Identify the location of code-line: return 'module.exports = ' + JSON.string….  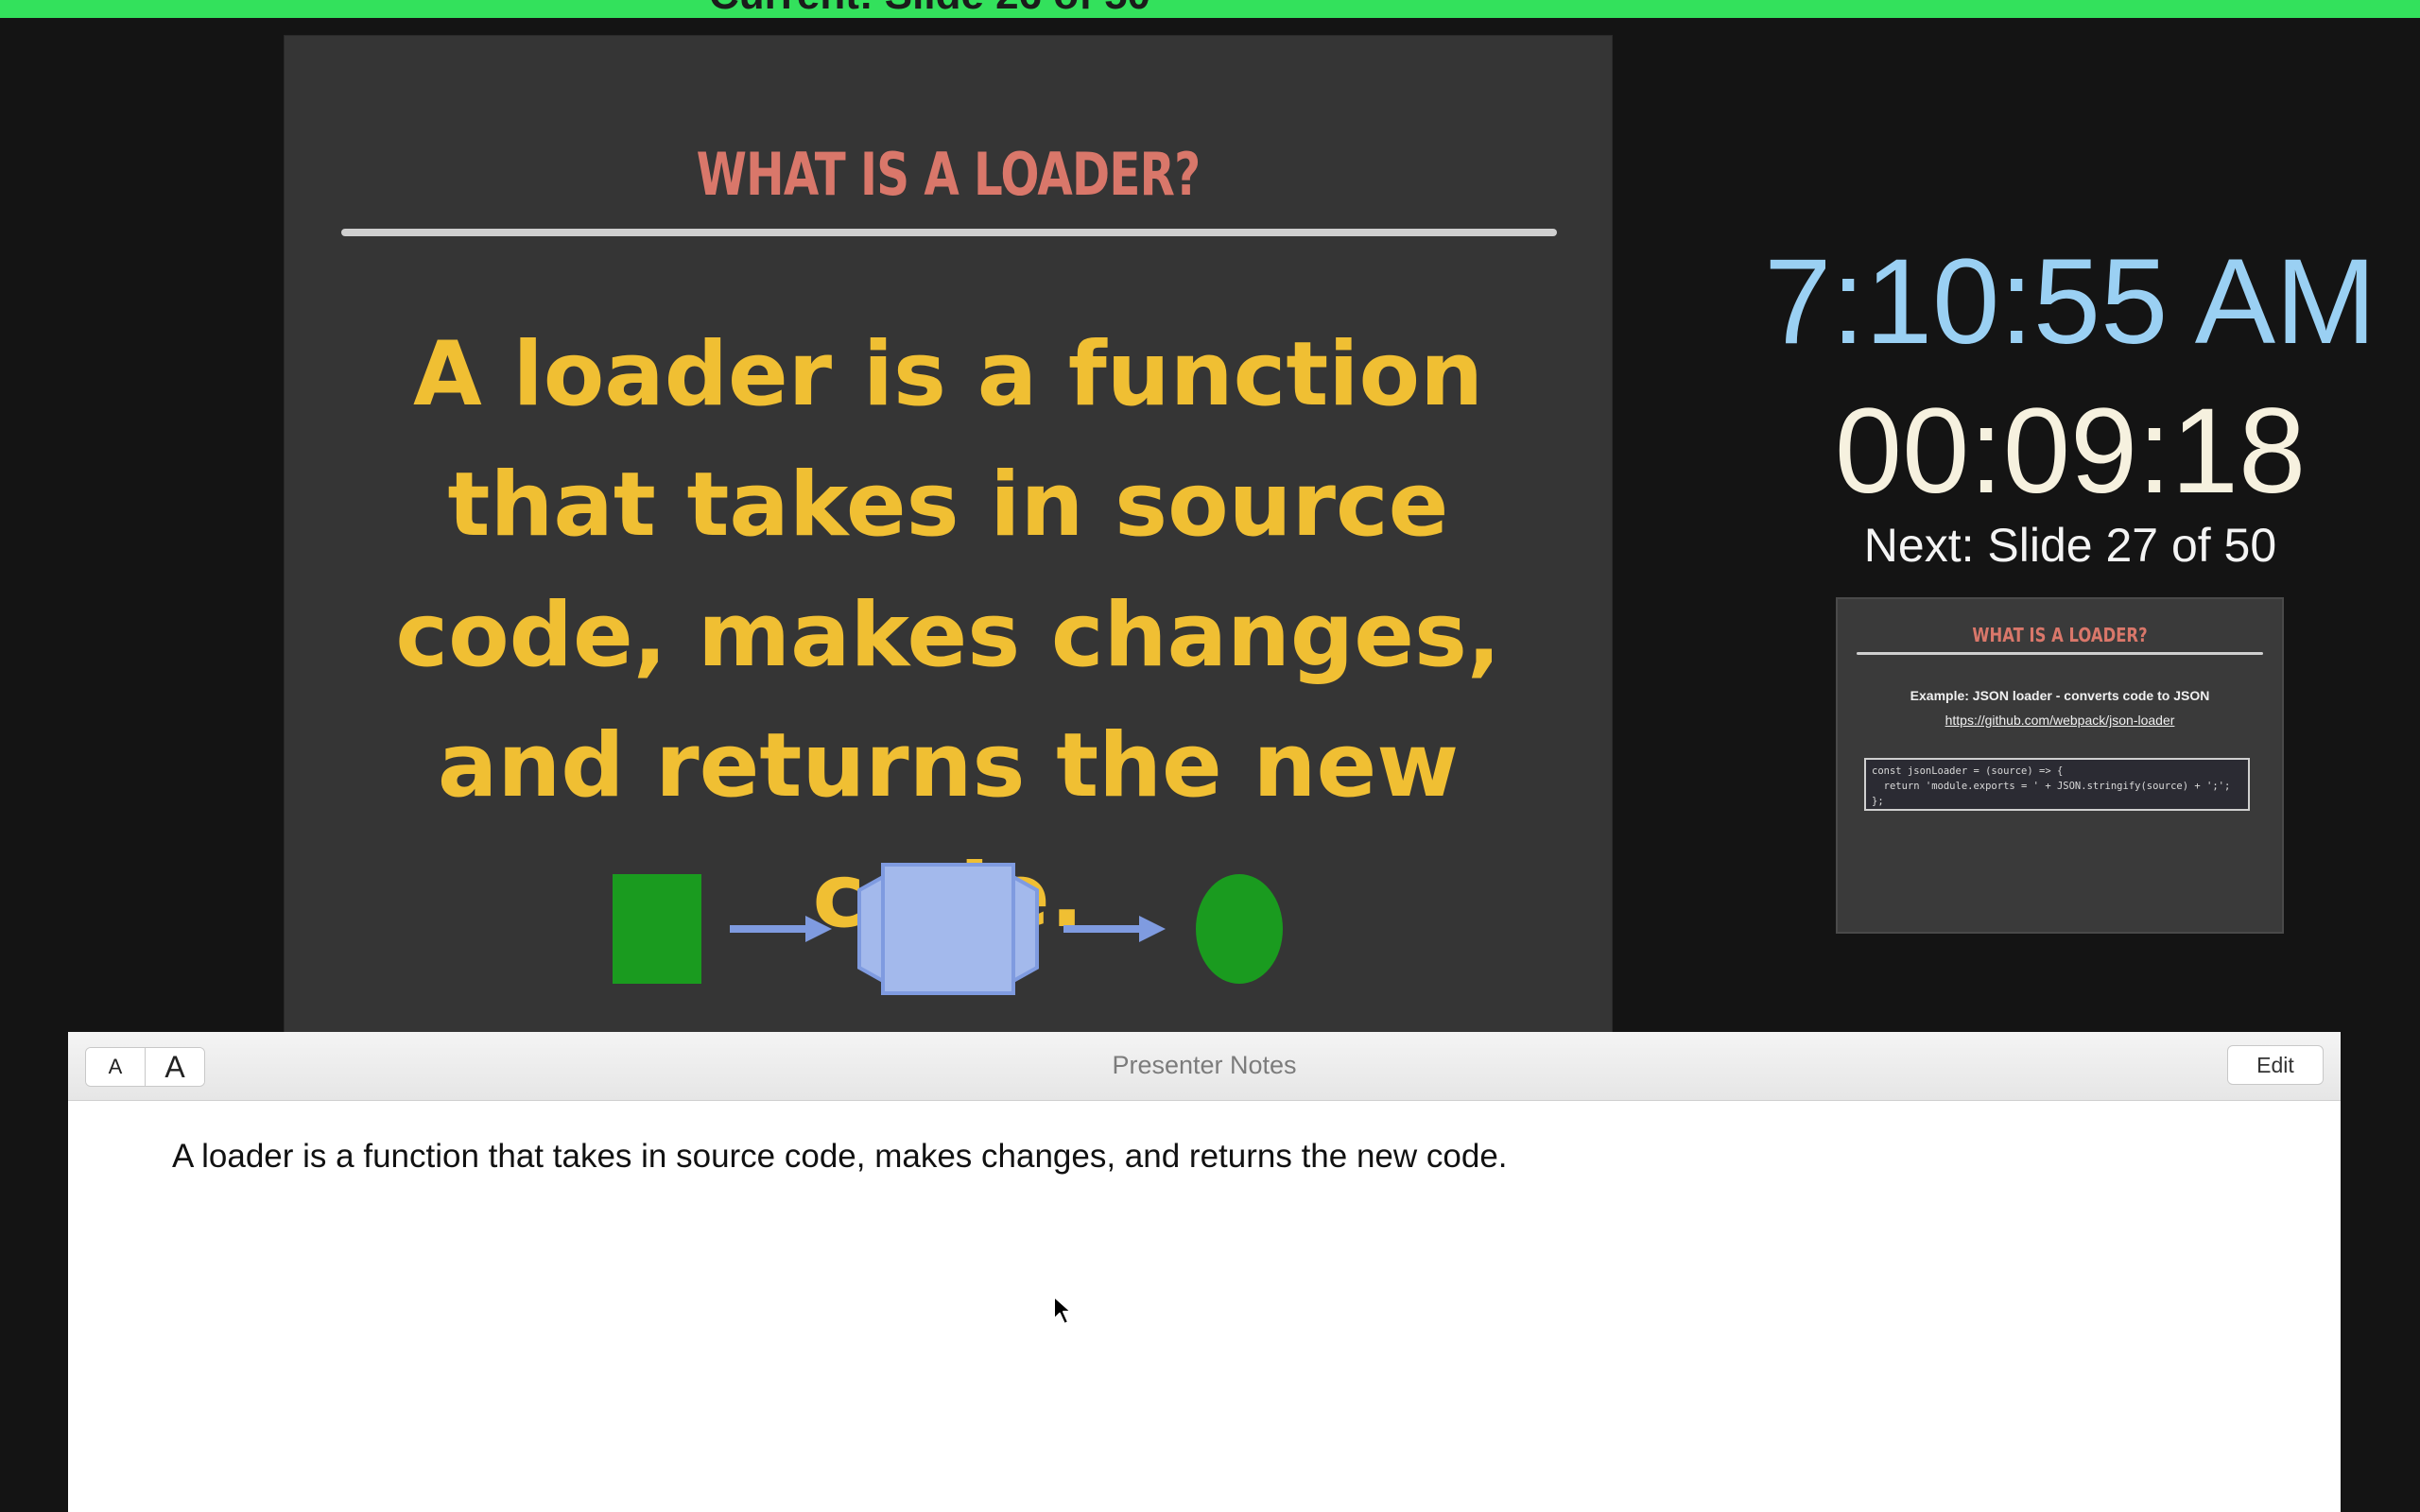
(2051, 786).